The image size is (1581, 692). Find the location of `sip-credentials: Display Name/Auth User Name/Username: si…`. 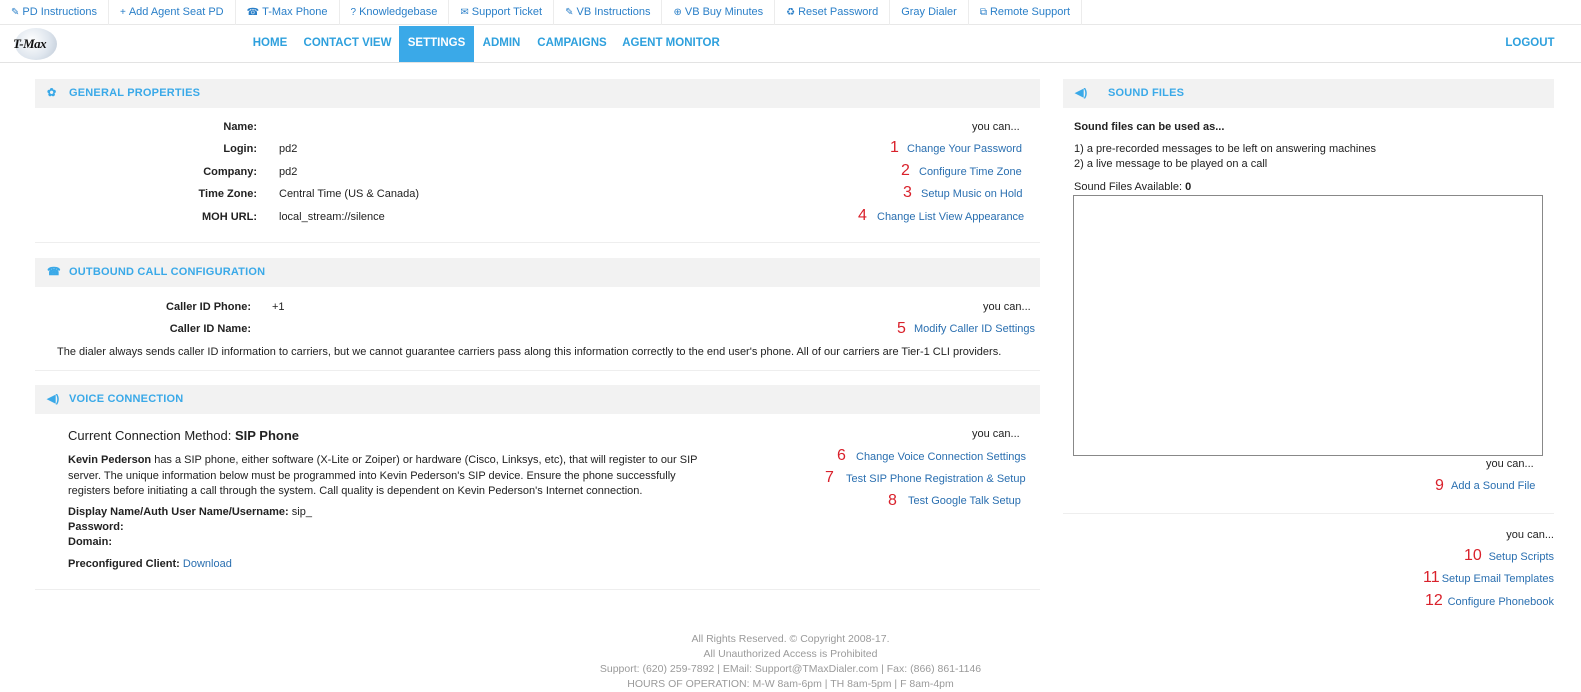

sip-credentials: Display Name/Auth User Name/Username: si… is located at coordinates (190, 527).